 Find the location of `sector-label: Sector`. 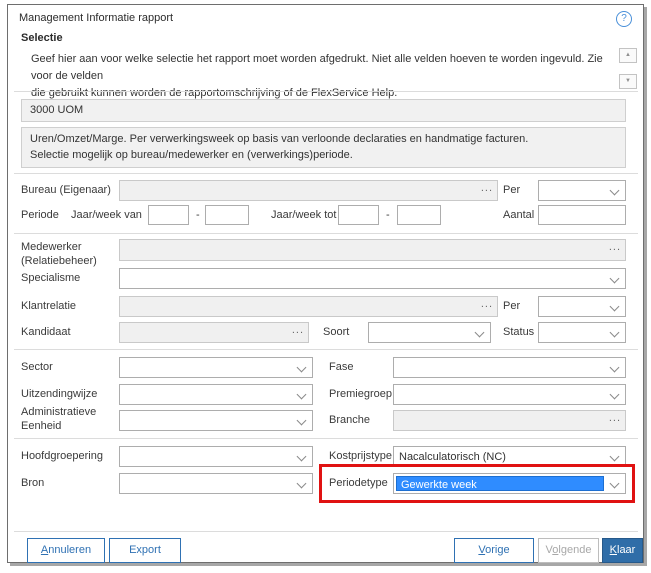

sector-label: Sector is located at coordinates (37, 367).